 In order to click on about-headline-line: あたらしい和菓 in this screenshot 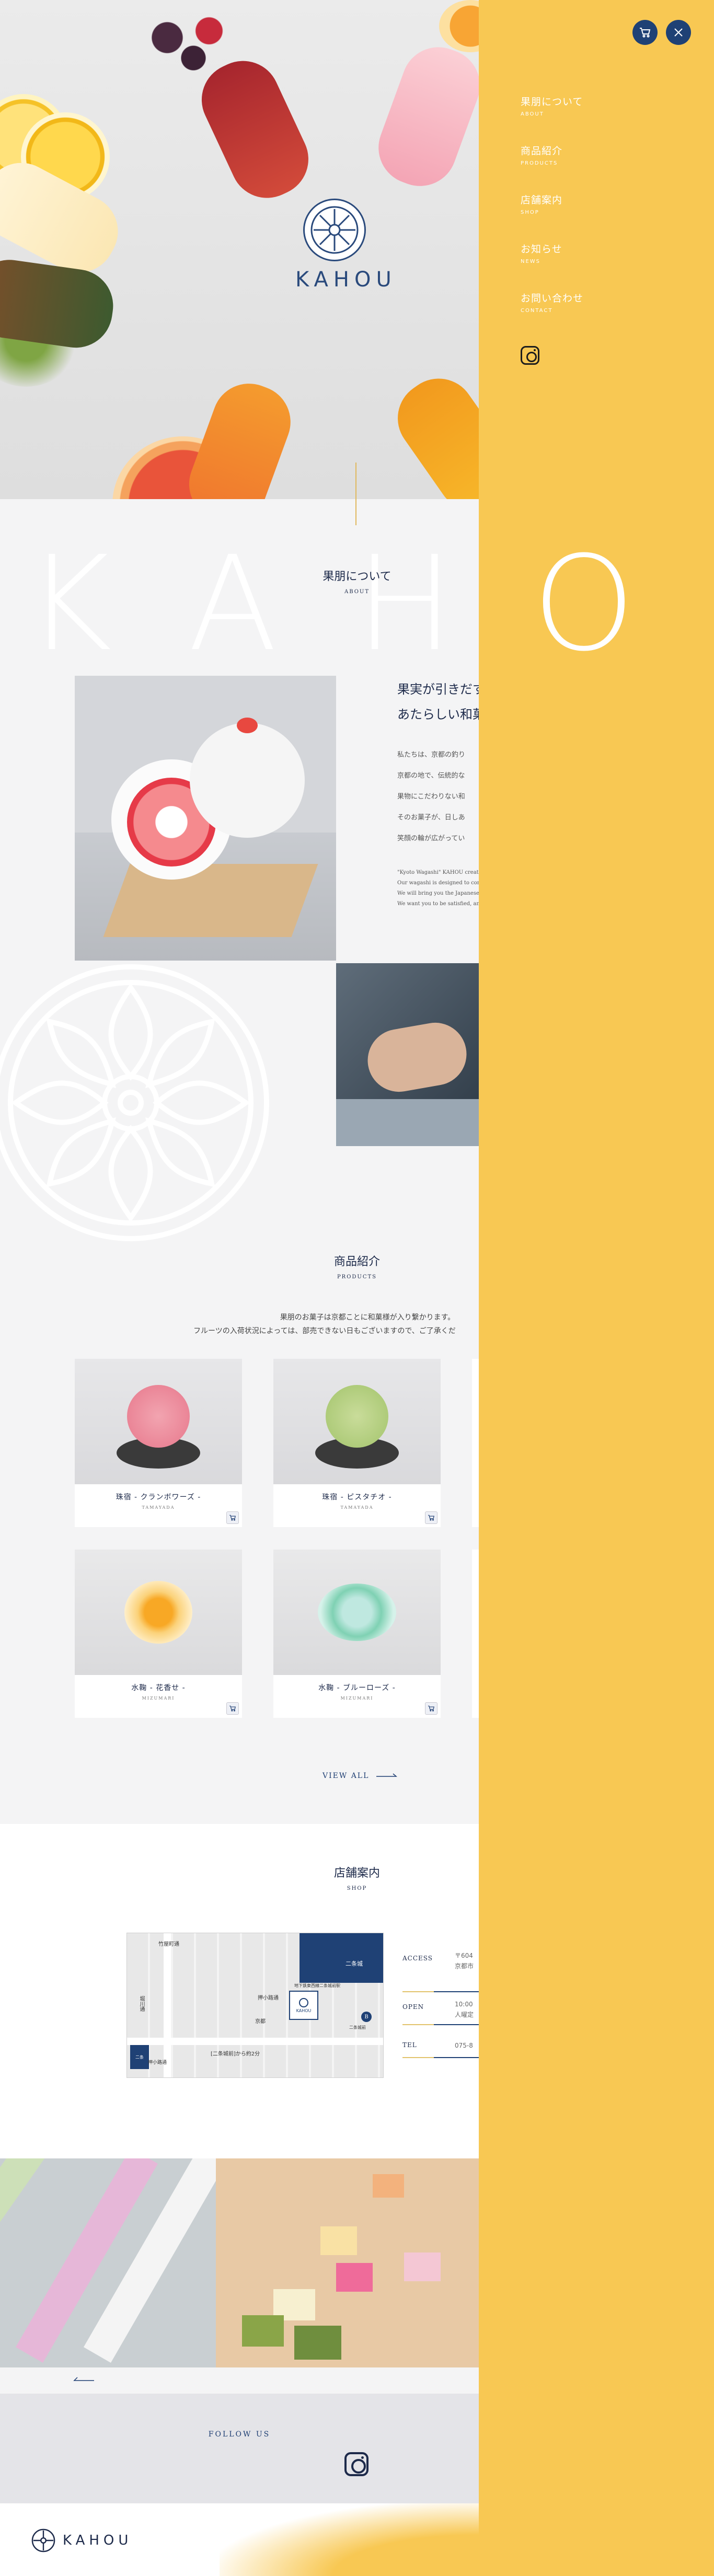, I will do `click(438, 714)`.